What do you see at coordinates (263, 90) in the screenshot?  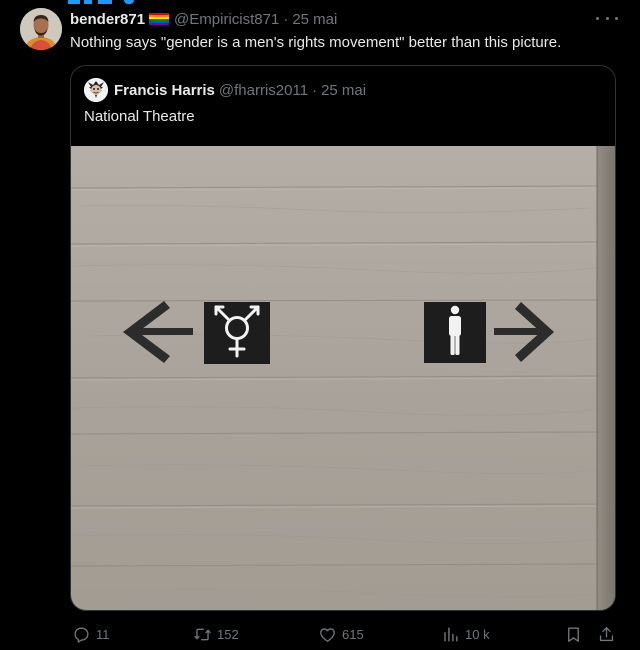 I see `quoted-user-handle: @fharris2011` at bounding box center [263, 90].